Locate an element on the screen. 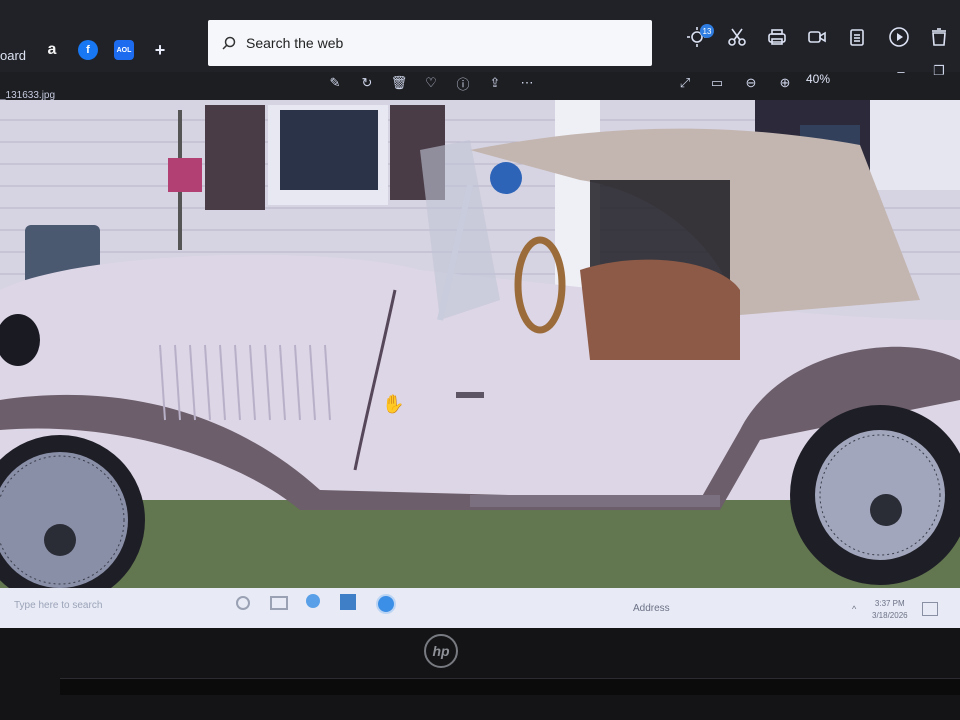  clock-date: 3/18/2026 is located at coordinates (890, 615).